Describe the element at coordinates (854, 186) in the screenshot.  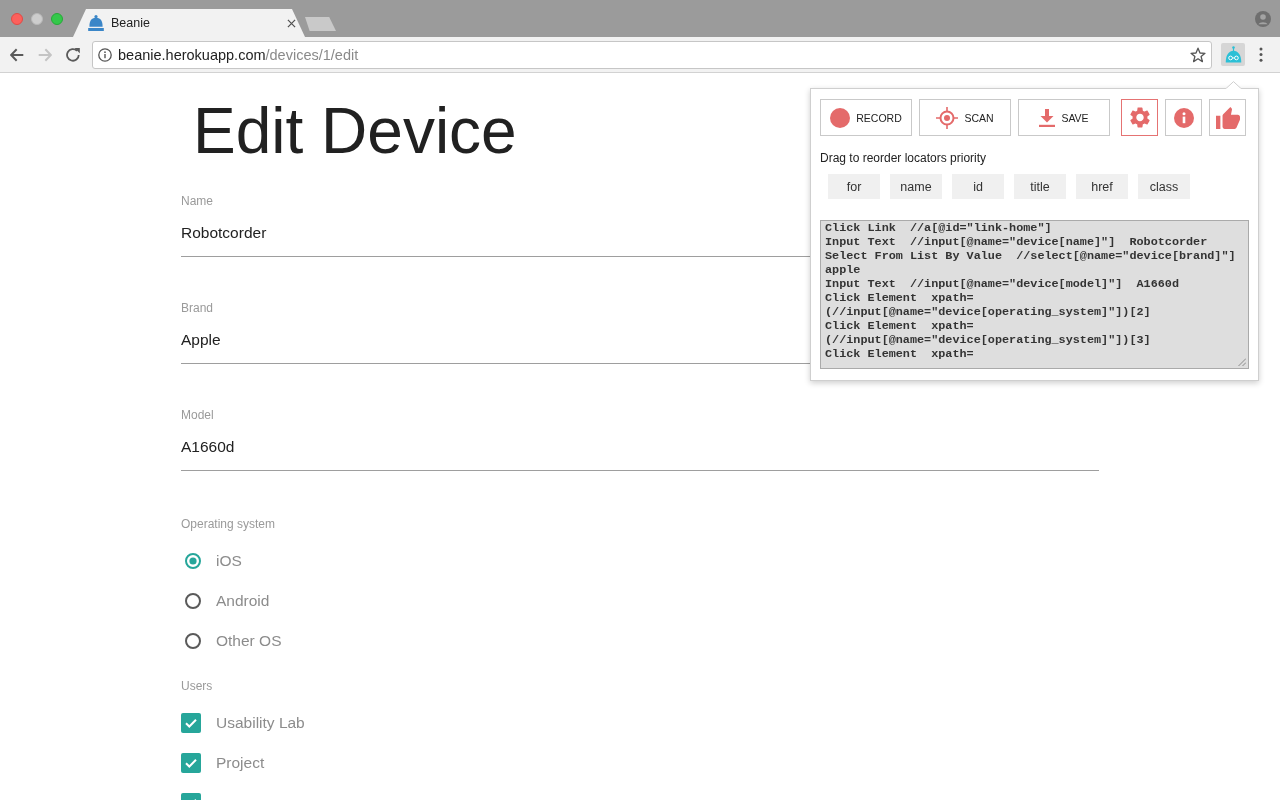
I see `locator-chip: for` at that location.